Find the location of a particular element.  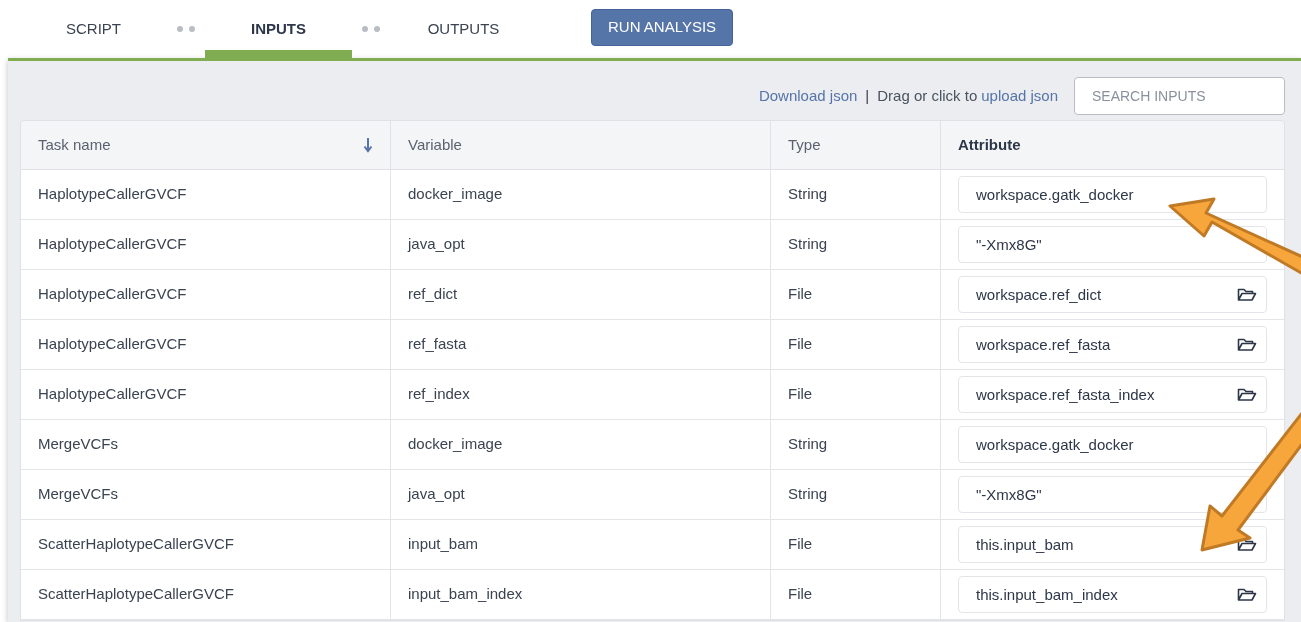

table-cell-text: input_bam_index is located at coordinates (465, 594).